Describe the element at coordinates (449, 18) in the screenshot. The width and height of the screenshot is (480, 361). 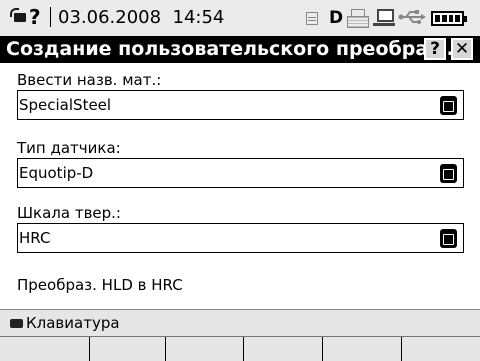
I see `battery-icon` at that location.